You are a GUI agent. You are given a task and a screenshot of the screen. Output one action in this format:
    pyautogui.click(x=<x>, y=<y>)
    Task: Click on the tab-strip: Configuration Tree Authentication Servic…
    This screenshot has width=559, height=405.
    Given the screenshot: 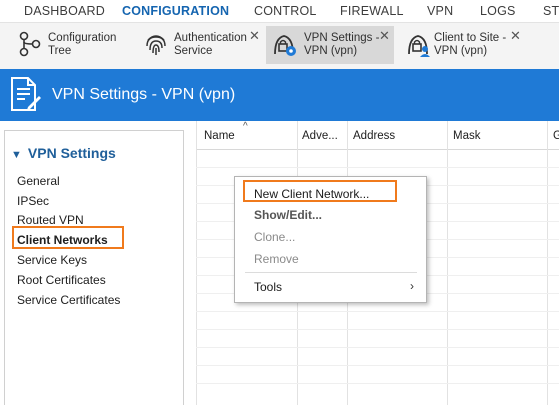 What is the action you would take?
    pyautogui.click(x=279, y=45)
    